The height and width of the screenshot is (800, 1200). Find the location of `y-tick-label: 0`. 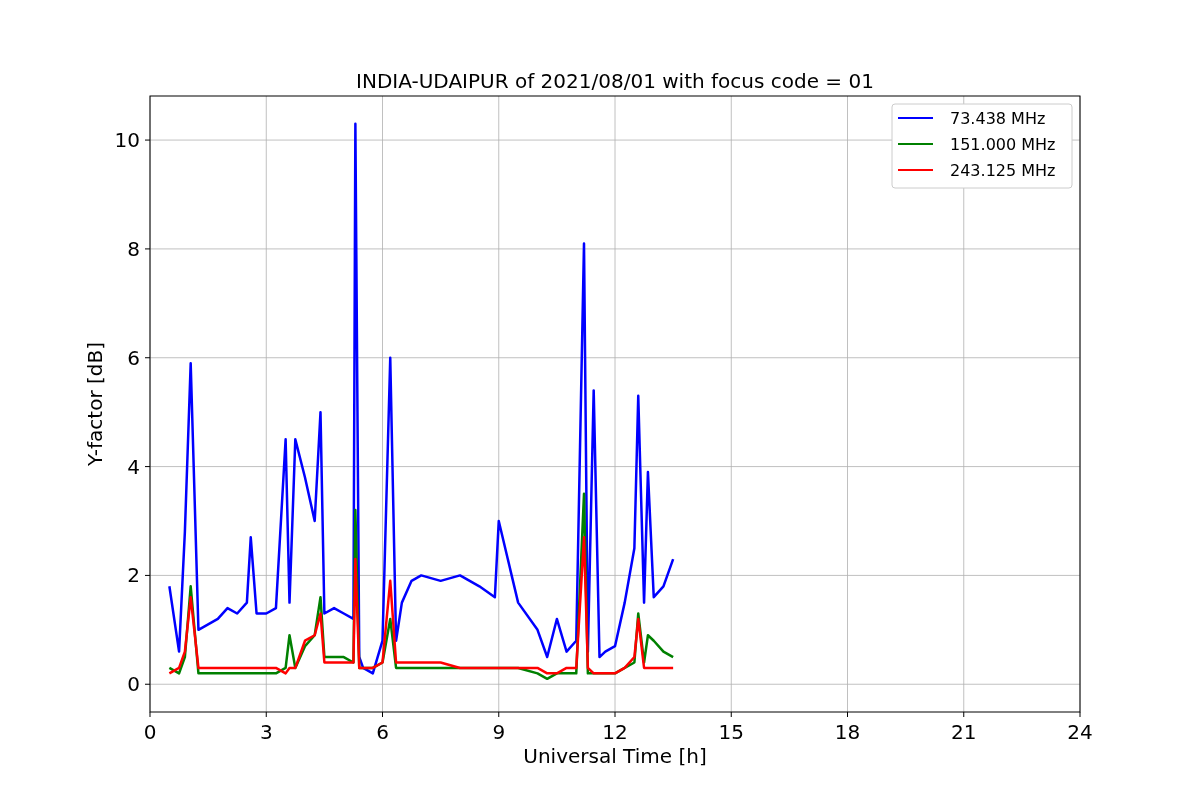

y-tick-label: 0 is located at coordinates (133, 684).